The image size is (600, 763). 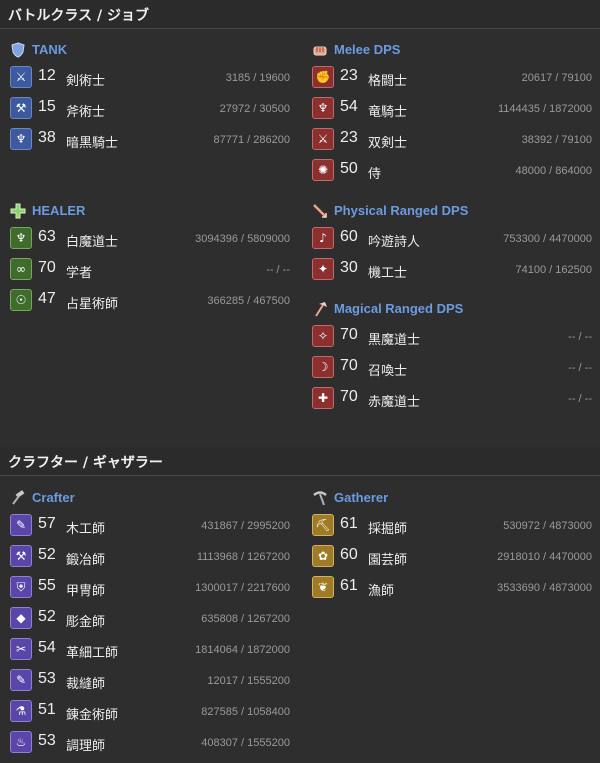 I want to click on job-row: ∞ 70 学者 -- / --, so click(x=150, y=270).